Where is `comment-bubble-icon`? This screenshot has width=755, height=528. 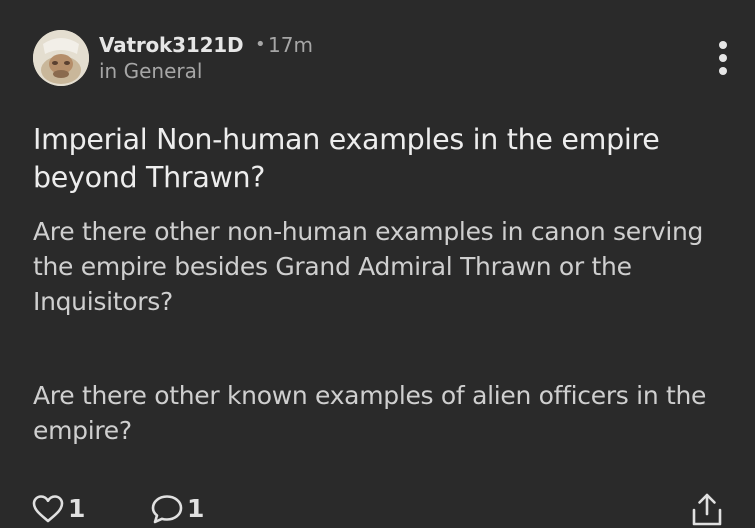 comment-bubble-icon is located at coordinates (167, 509).